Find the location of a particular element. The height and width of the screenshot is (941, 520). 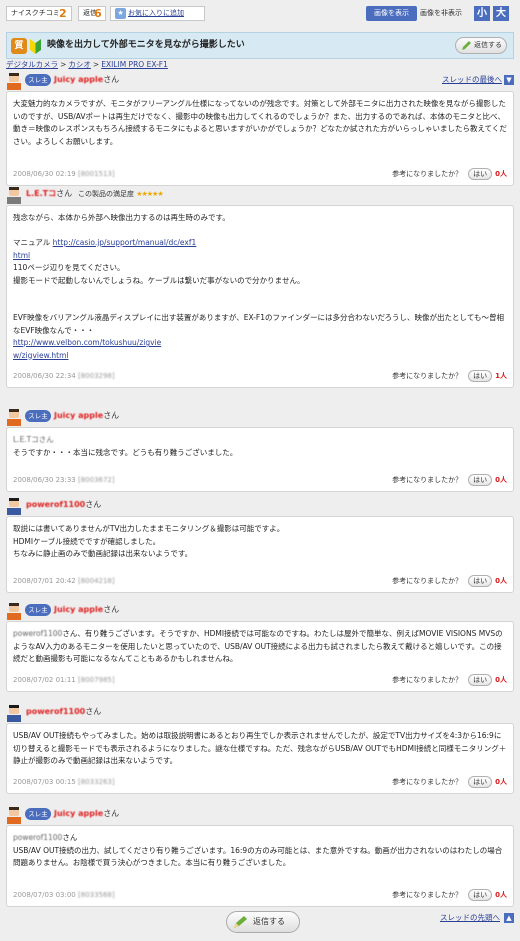

post-meta: 2008/07/03 00:15 [8033263] is located at coordinates (64, 782).